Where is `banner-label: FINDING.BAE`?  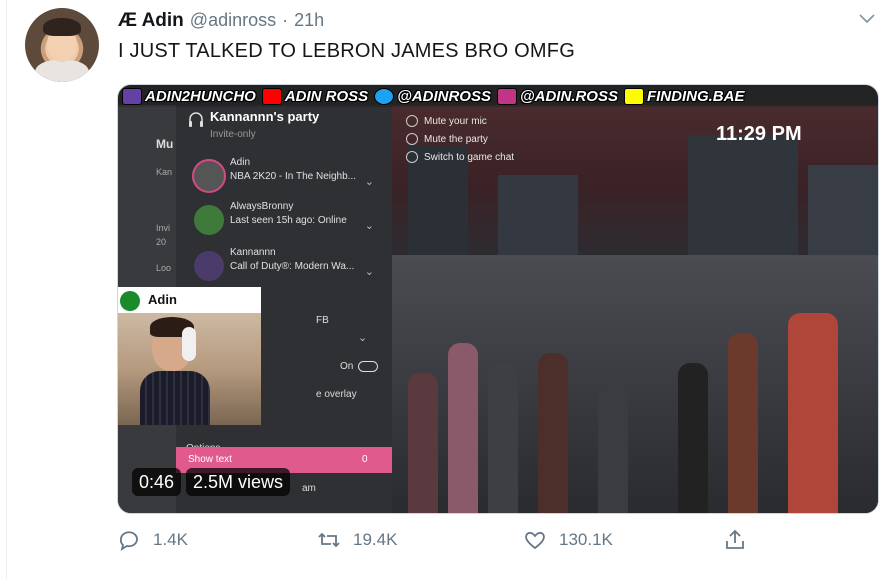 banner-label: FINDING.BAE is located at coordinates (695, 96).